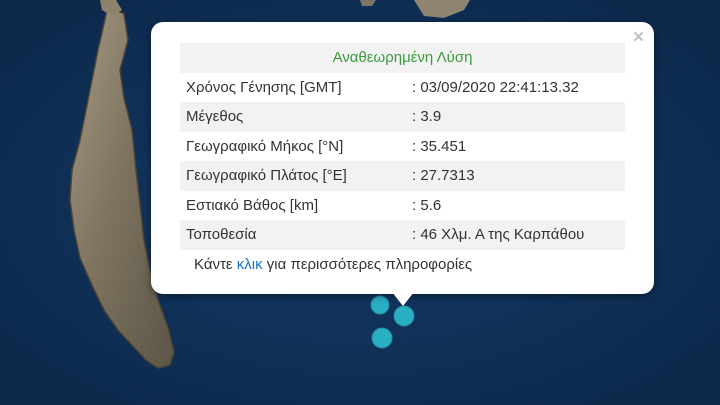 This screenshot has width=720, height=405. What do you see at coordinates (514, 176) in the screenshot?
I see `row-value-longitude: : 27.7313` at bounding box center [514, 176].